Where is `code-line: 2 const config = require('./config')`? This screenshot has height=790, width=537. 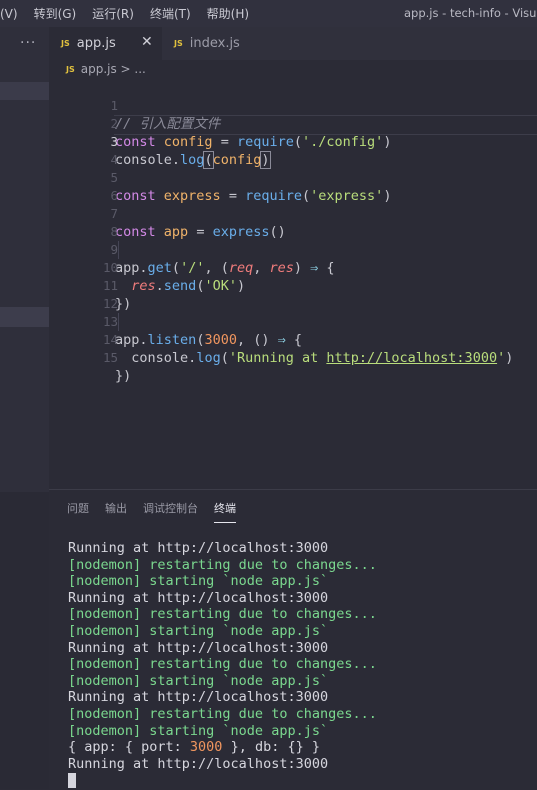
code-line: 2 const config = require('./config') is located at coordinates (220, 123).